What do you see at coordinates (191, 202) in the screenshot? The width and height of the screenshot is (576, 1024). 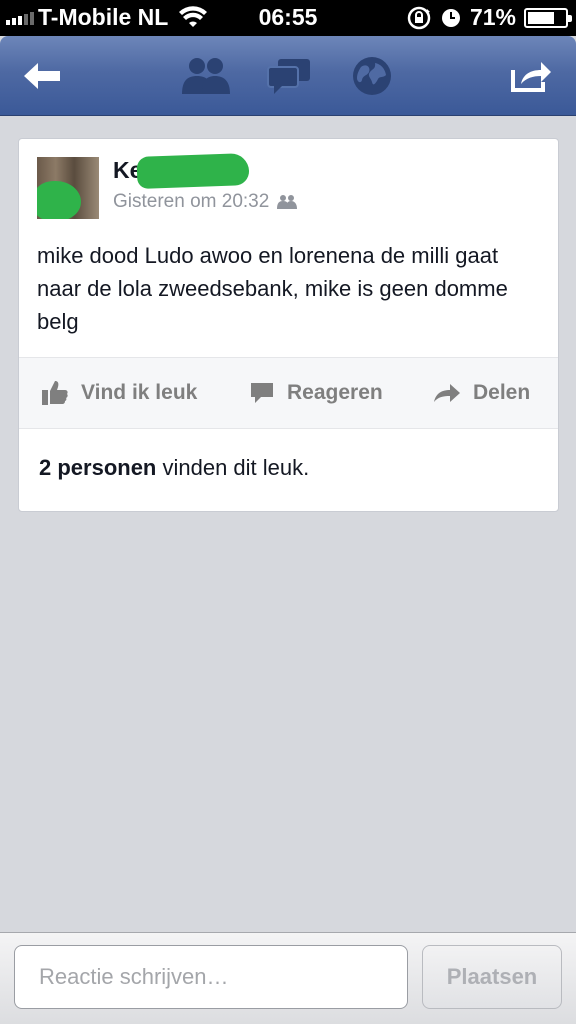 I see `post-timestamp: Gisteren om 20:32` at bounding box center [191, 202].